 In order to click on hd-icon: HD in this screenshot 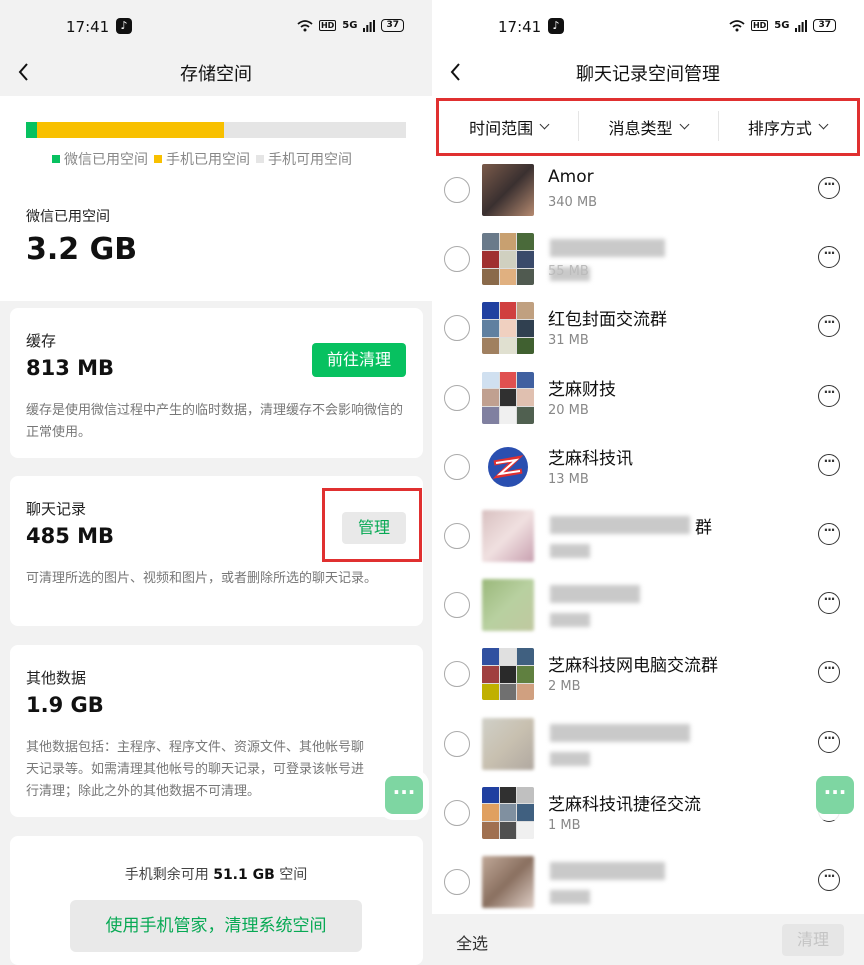, I will do `click(759, 25)`.